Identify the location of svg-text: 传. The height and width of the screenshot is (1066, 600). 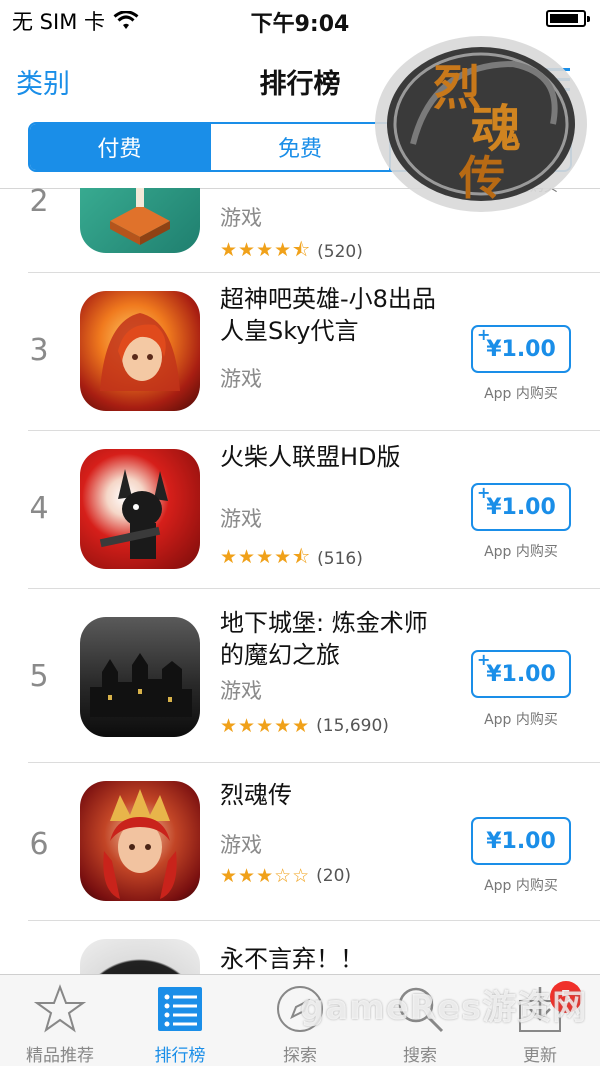
(481, 178).